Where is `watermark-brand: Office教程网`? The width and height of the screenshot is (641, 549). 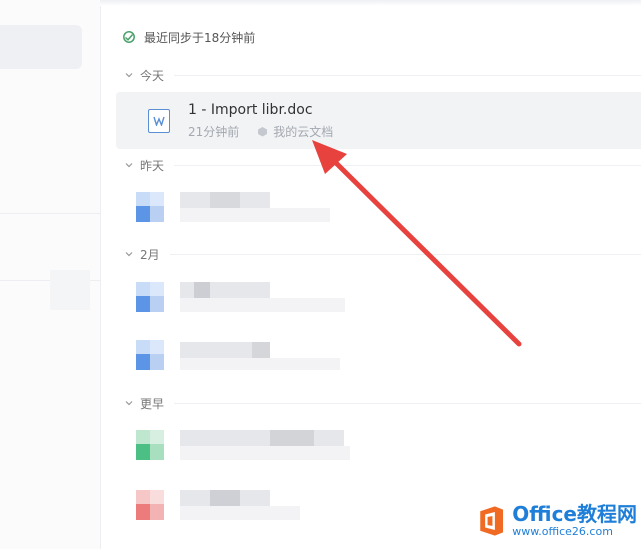 watermark-brand: Office教程网 is located at coordinates (574, 514).